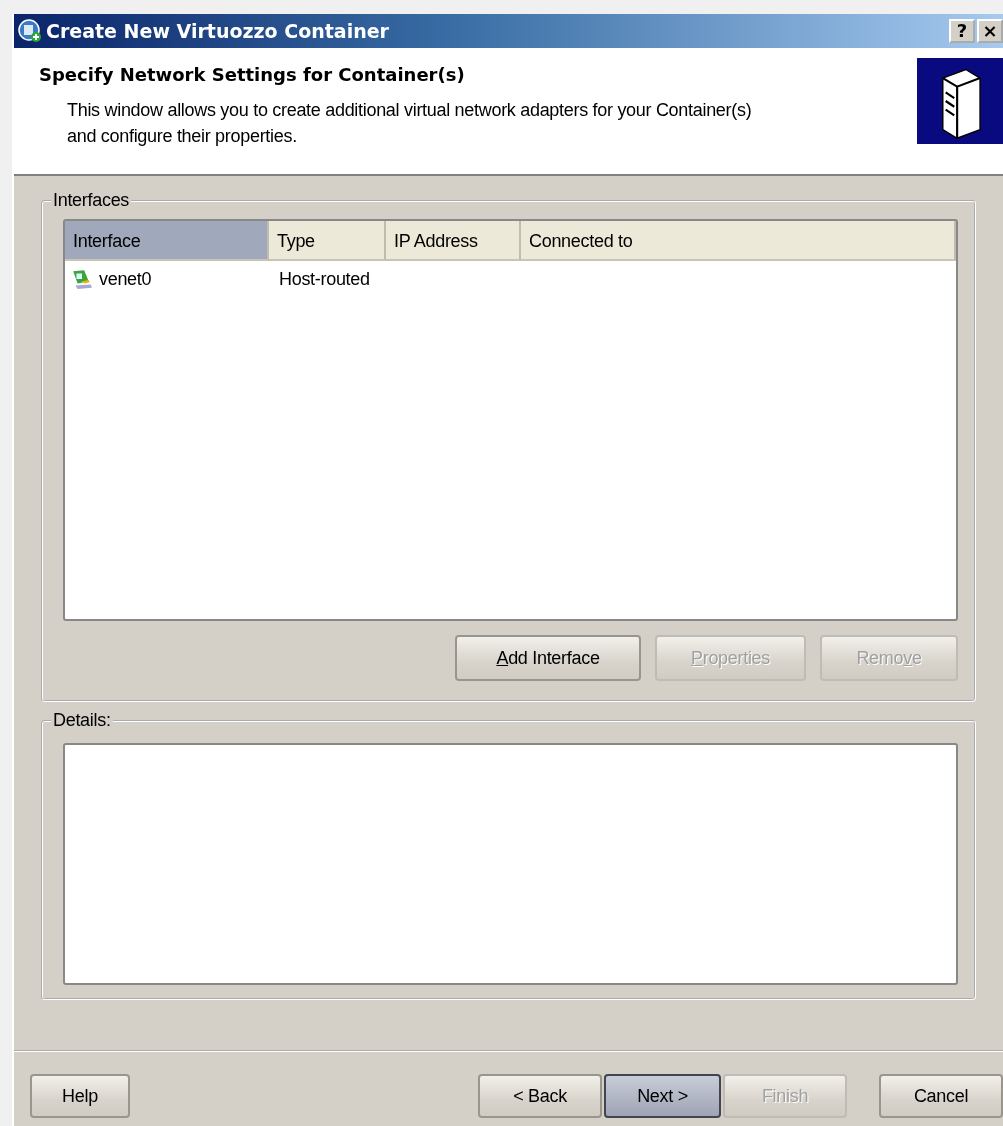 The height and width of the screenshot is (1126, 1003). What do you see at coordinates (125, 279) in the screenshot?
I see `table-cell: venet0` at bounding box center [125, 279].